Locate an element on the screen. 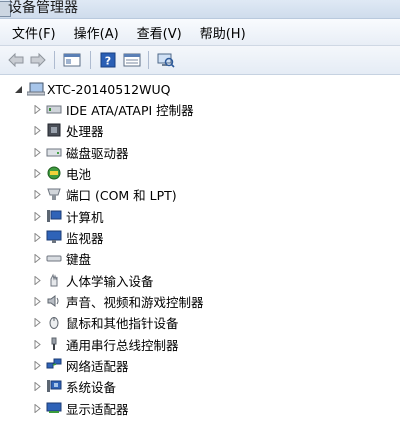 The width and height of the screenshot is (400, 426). list-view-icon is located at coordinates (132, 60).